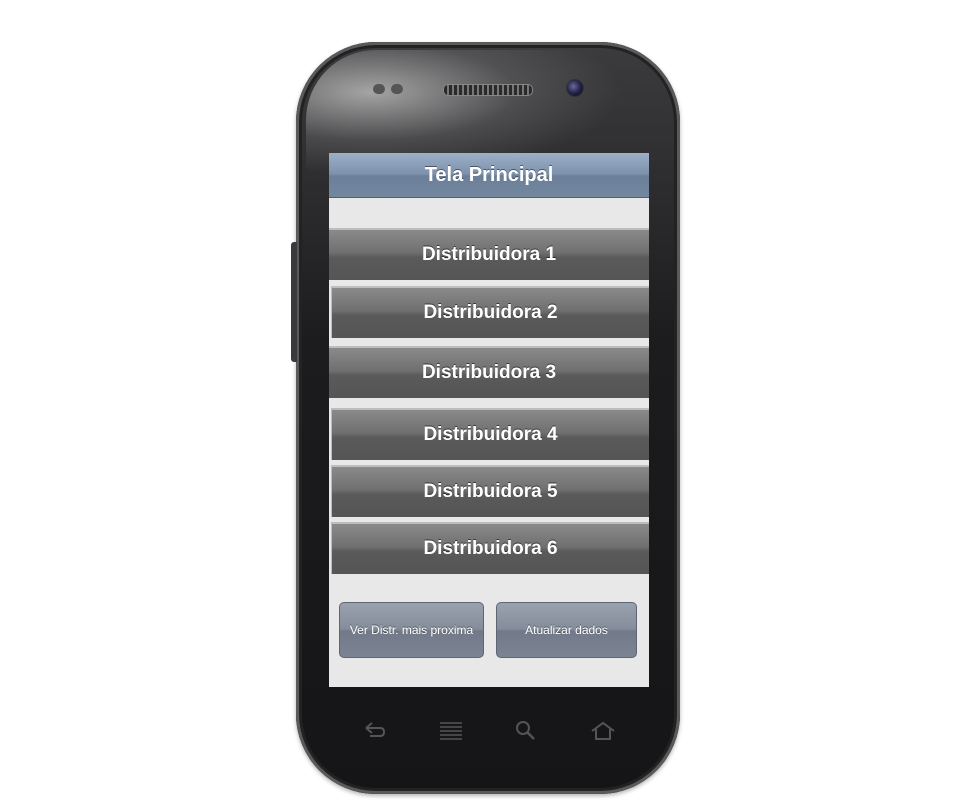 The width and height of the screenshot is (953, 800). What do you see at coordinates (490, 312) in the screenshot?
I see `distribuidora-2-button: Distribuidora 2` at bounding box center [490, 312].